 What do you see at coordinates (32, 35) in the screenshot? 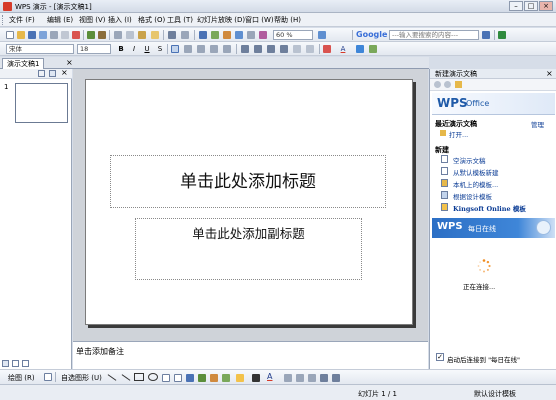
I see `save-icon` at bounding box center [32, 35].